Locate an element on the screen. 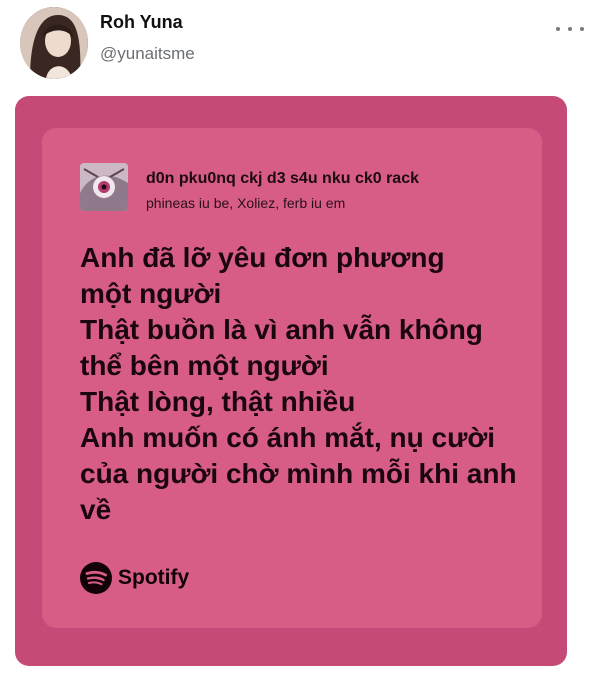 This screenshot has height=680, width=600. more-horizontal-icon is located at coordinates (570, 29).